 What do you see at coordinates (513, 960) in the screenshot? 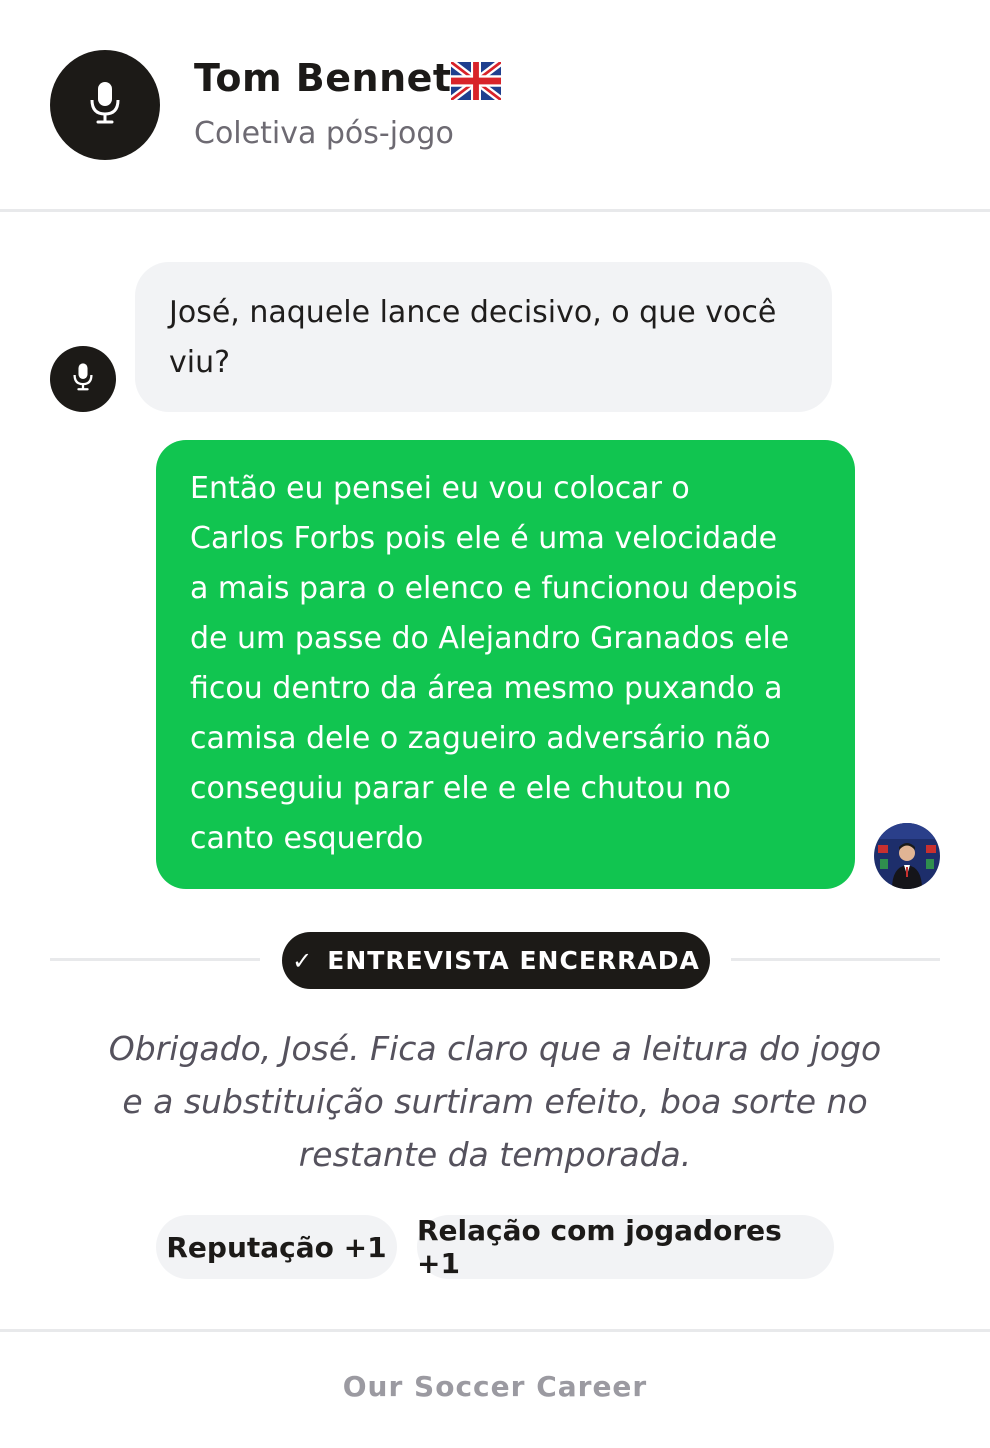
I see `status-label: ENTREVISTA ENCERRADA` at bounding box center [513, 960].